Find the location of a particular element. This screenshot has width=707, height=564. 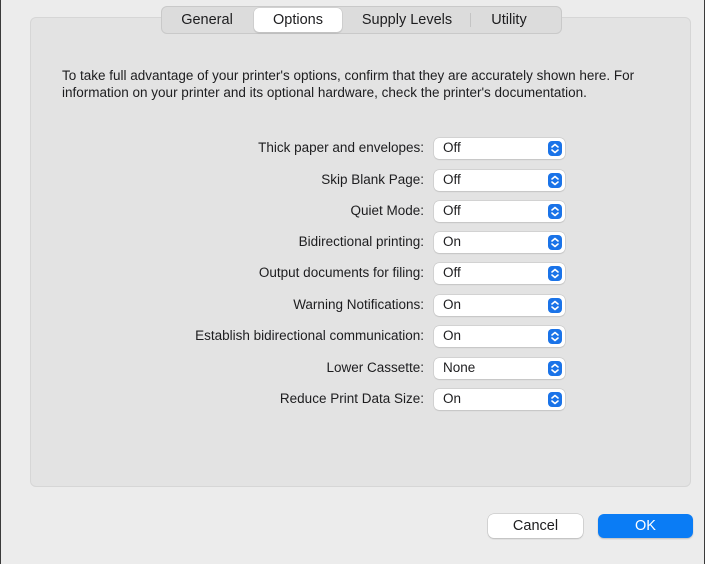

option-label: Output documents for filing: is located at coordinates (341, 272).